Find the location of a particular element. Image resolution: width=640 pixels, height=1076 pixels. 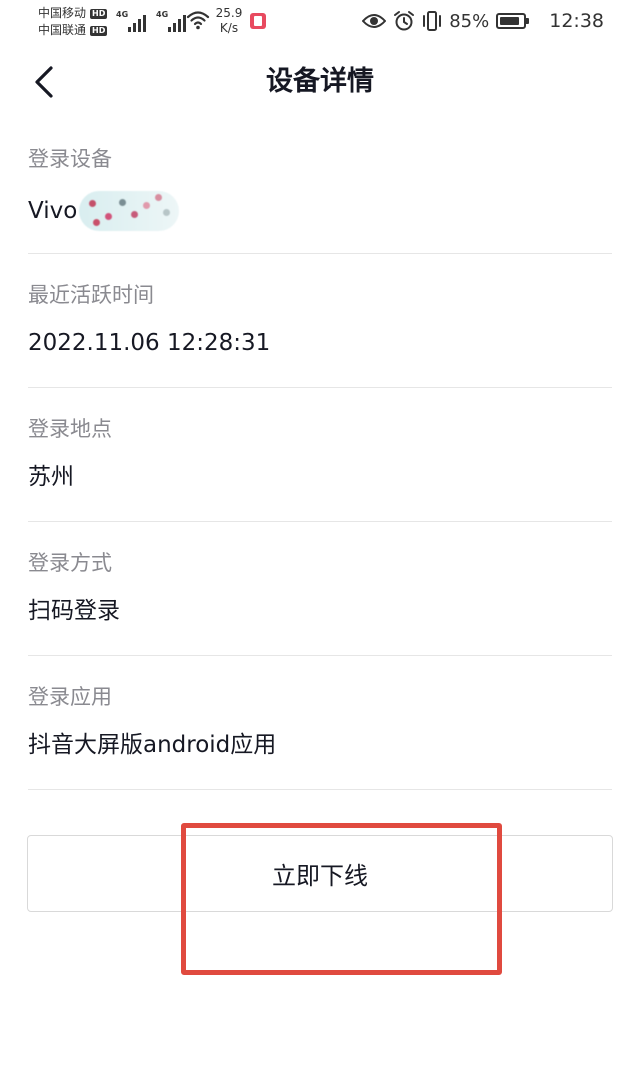

detail-label: 登录方式 is located at coordinates (70, 563).